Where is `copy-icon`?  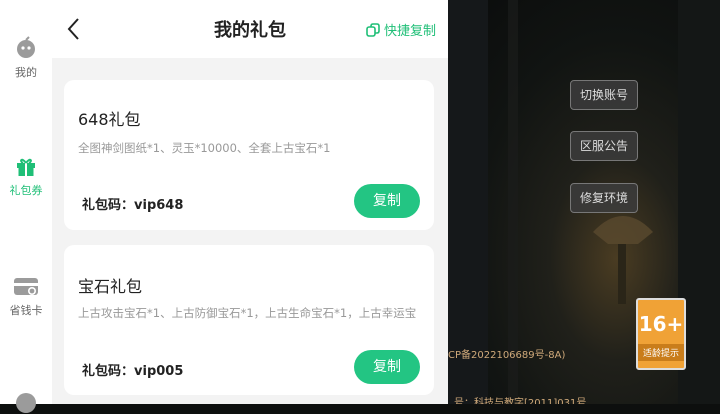 copy-icon is located at coordinates (373, 29).